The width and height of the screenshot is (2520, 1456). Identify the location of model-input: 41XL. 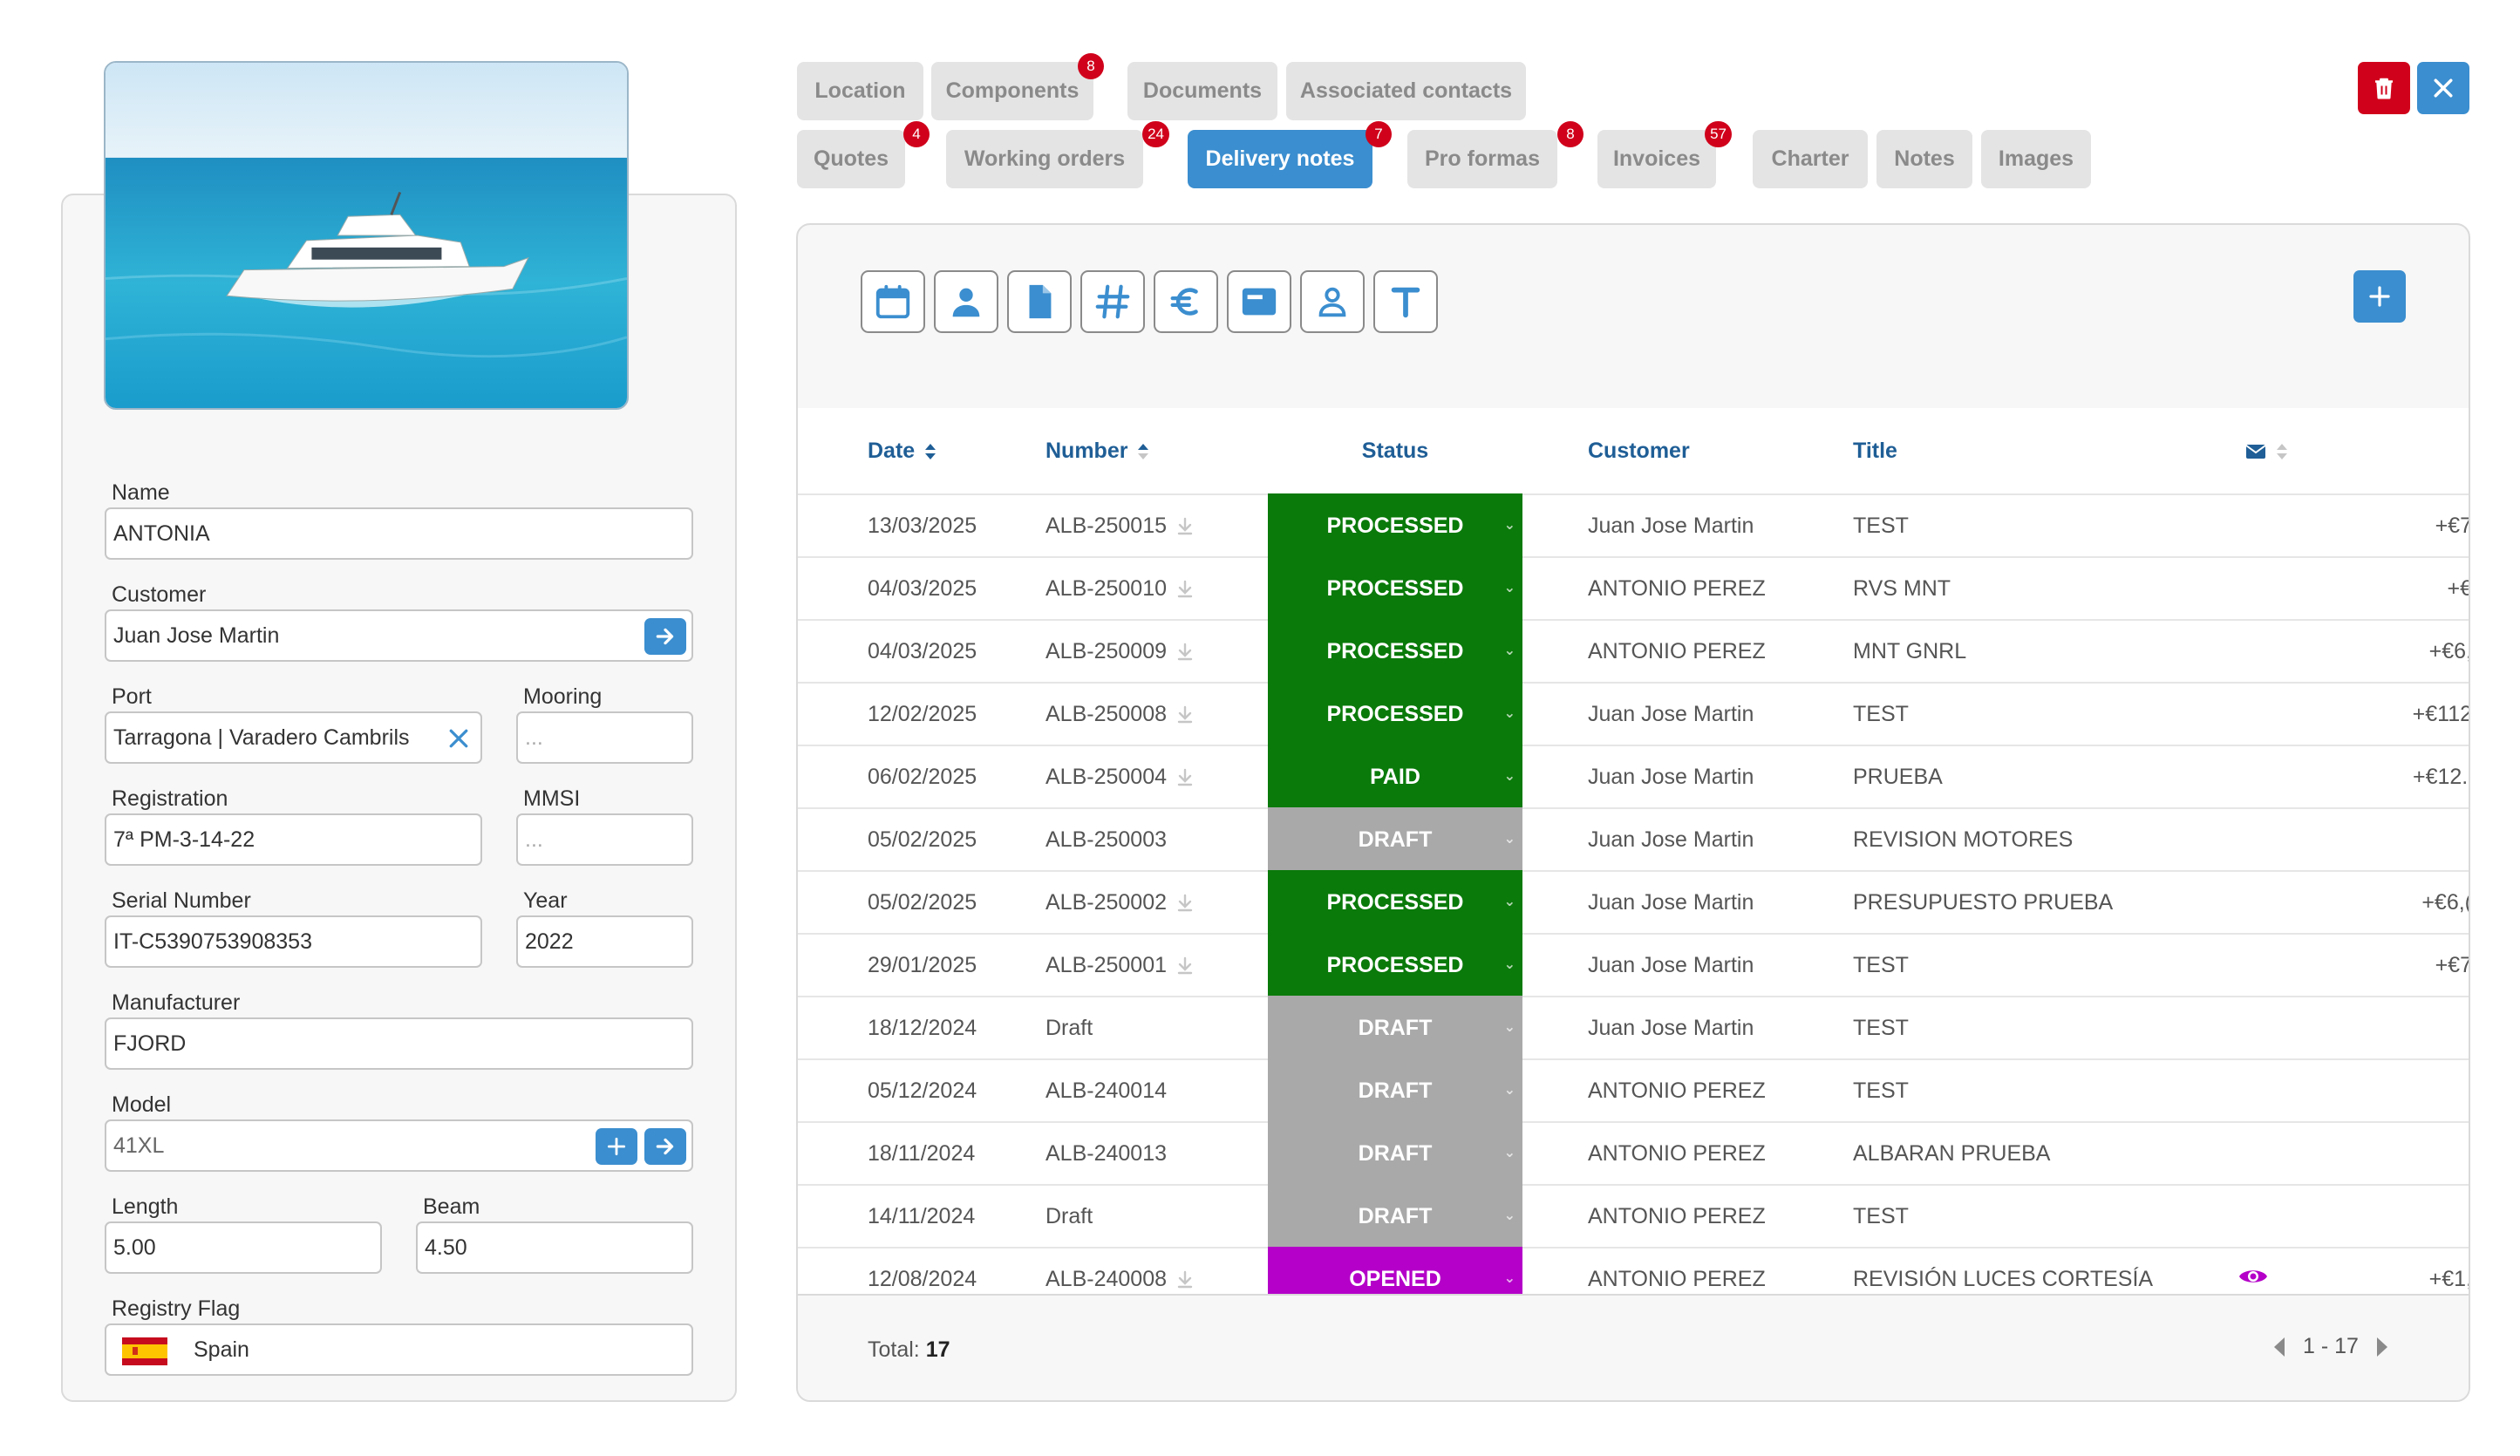
(399, 1145).